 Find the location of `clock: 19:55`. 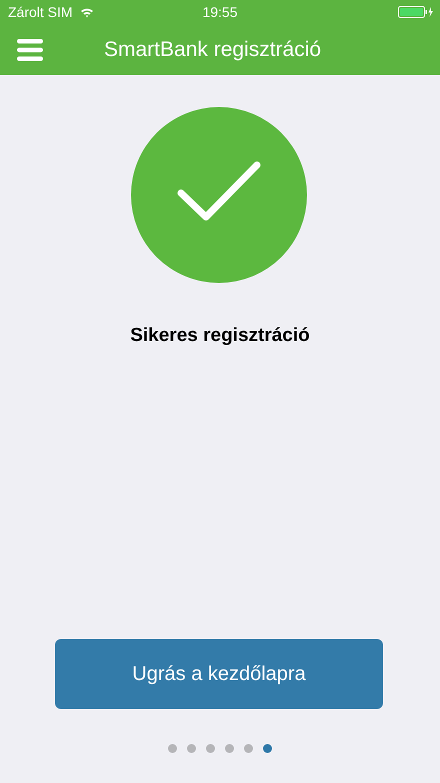

clock: 19:55 is located at coordinates (220, 12).